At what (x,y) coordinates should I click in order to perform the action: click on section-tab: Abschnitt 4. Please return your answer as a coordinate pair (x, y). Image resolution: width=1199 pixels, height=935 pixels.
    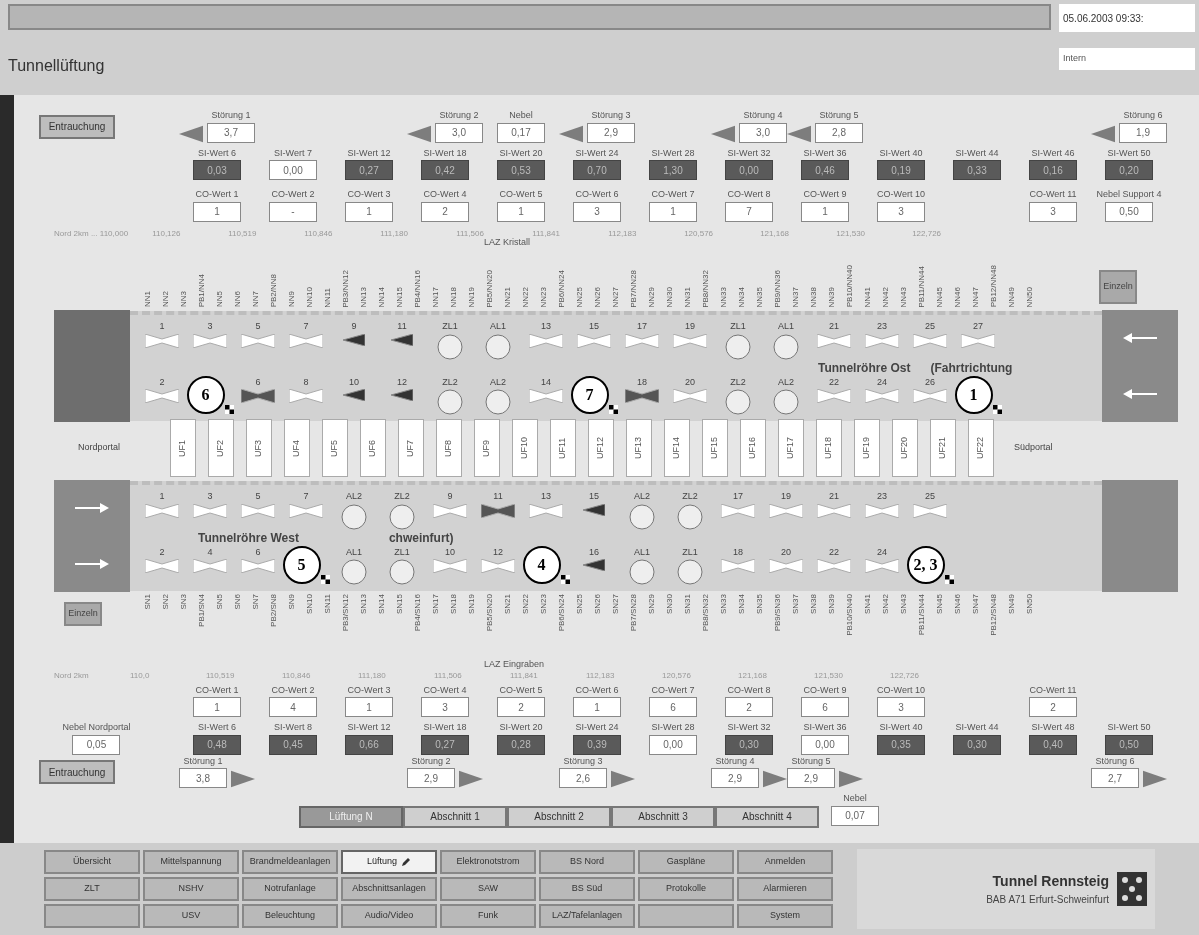
    Looking at the image, I should click on (767, 816).